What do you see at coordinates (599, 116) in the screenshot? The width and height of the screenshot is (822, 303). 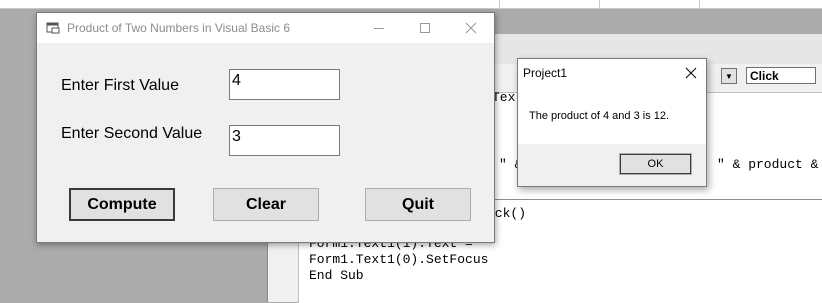 I see `message-text: The product of 4 and 3 is 12.` at bounding box center [599, 116].